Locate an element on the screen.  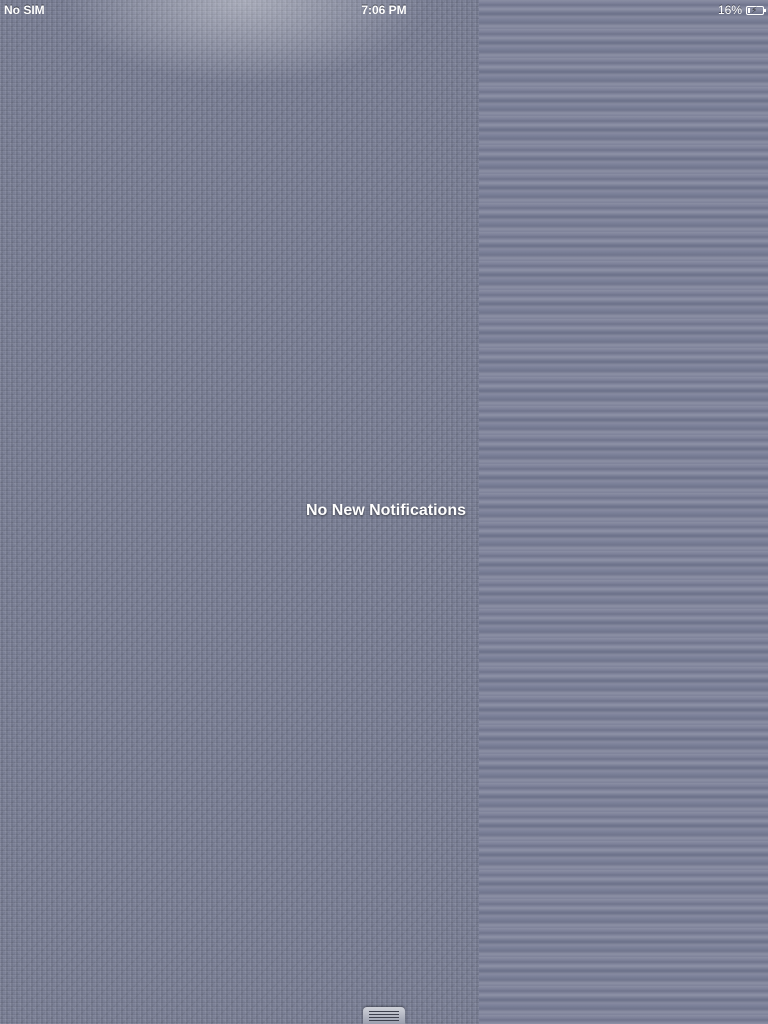
status-clock: 7:06 PM is located at coordinates (384, 10).